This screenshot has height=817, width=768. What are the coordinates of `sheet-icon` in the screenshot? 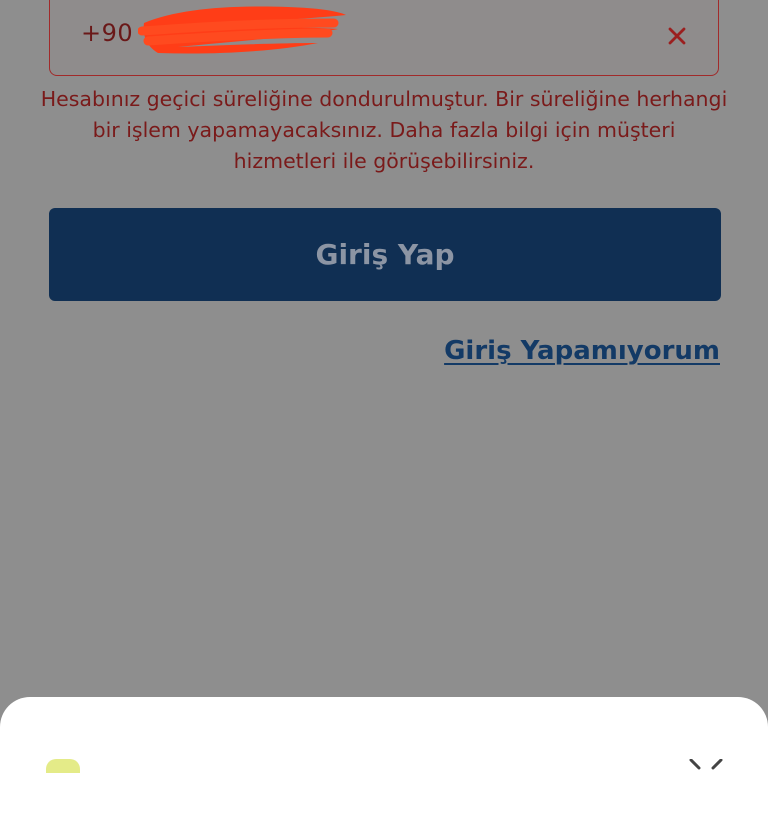 It's located at (63, 766).